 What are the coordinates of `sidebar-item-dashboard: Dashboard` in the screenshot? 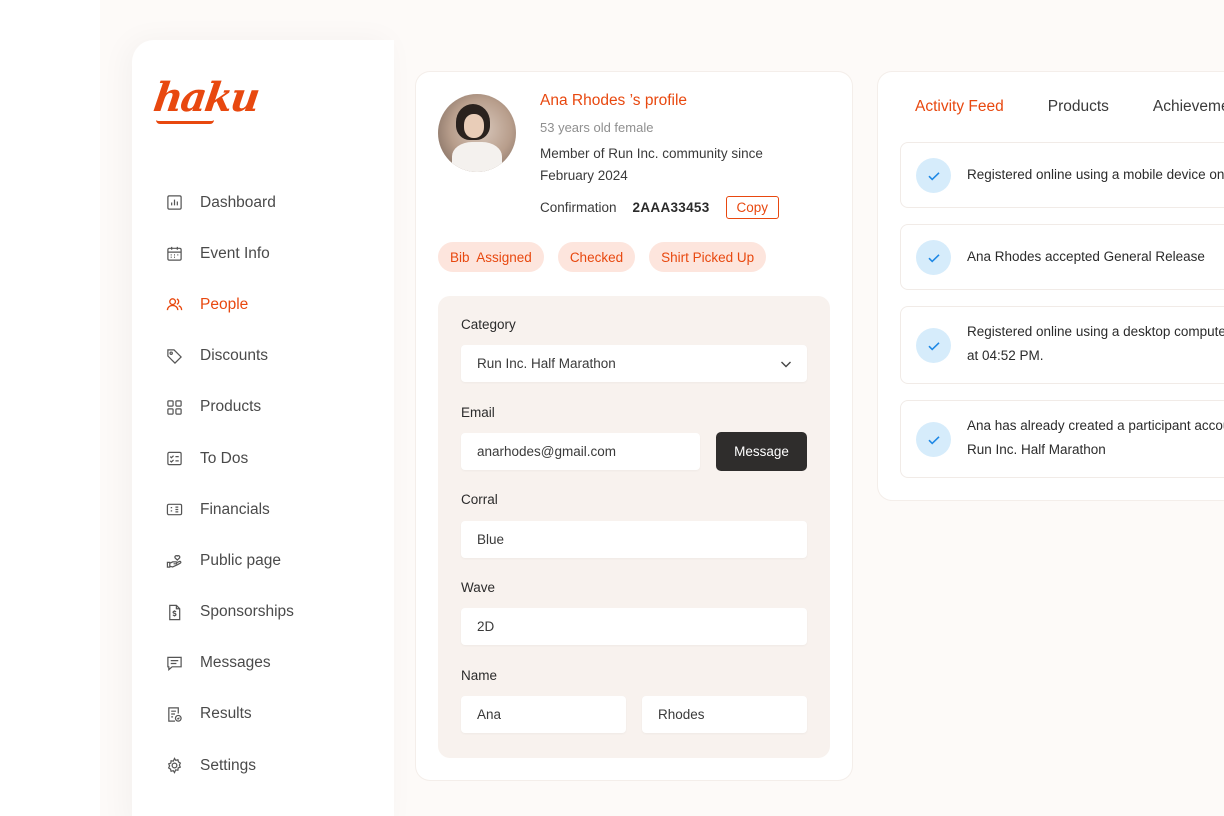 It's located at (274, 202).